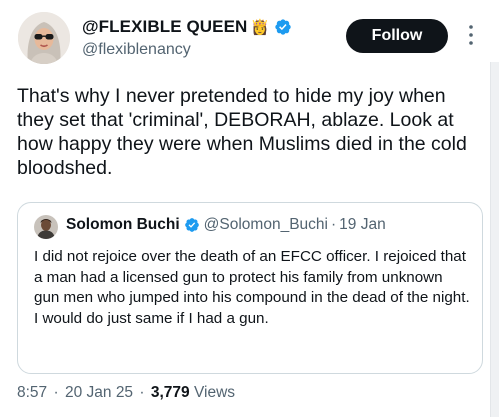 This screenshot has height=417, width=500. Describe the element at coordinates (32, 392) in the screenshot. I see `tweet-time: 8:57` at that location.